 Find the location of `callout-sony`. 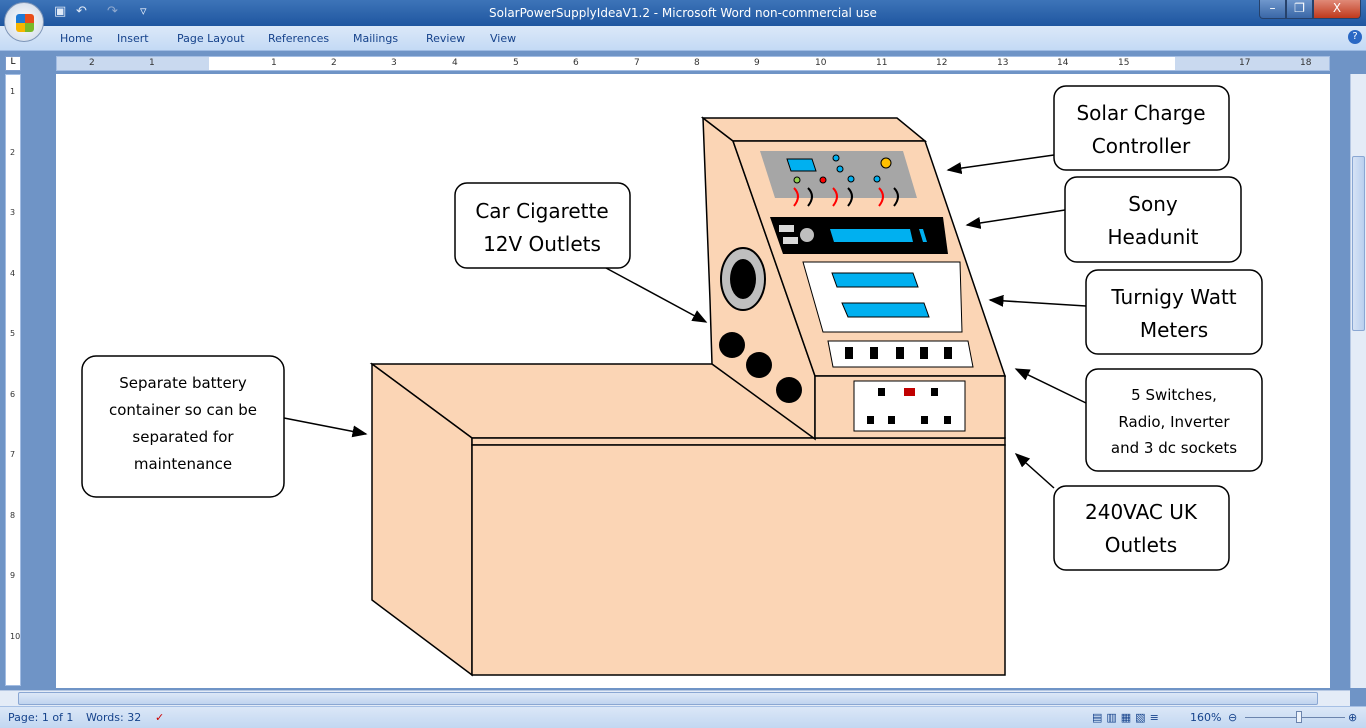

callout-sony is located at coordinates (1153, 219).